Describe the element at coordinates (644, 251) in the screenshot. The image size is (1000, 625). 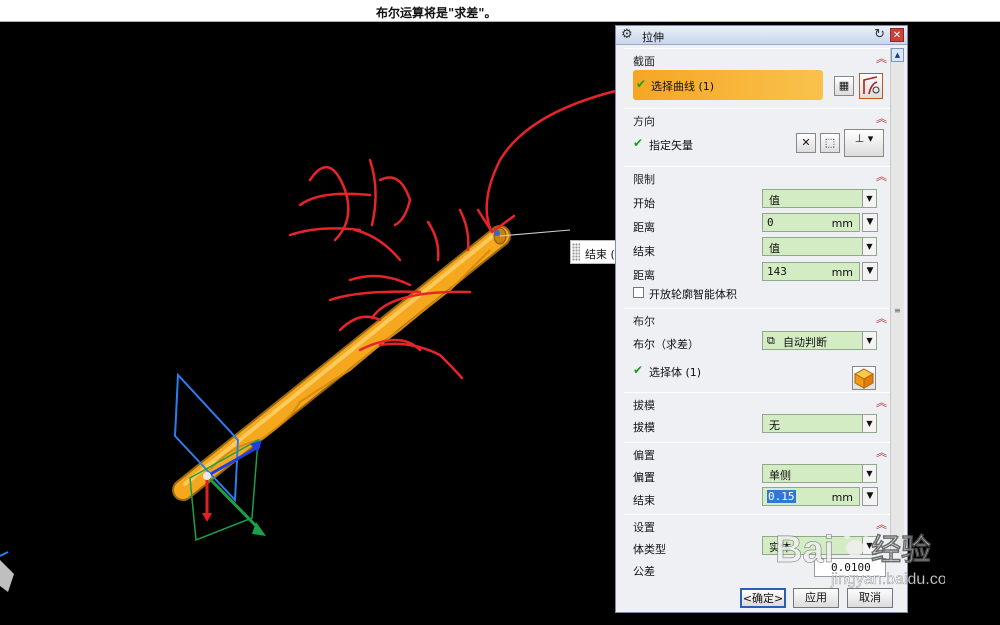
I see `end-label: 结束` at that location.